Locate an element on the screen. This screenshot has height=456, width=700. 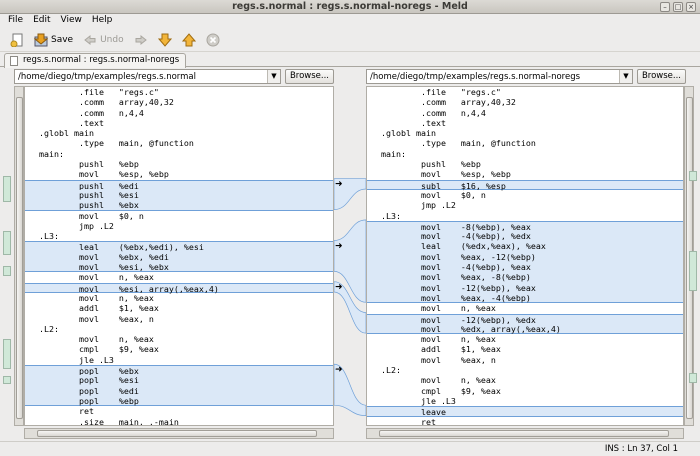
code-line: movl %eax, -4(%ebp) is located at coordinates (525, 298).